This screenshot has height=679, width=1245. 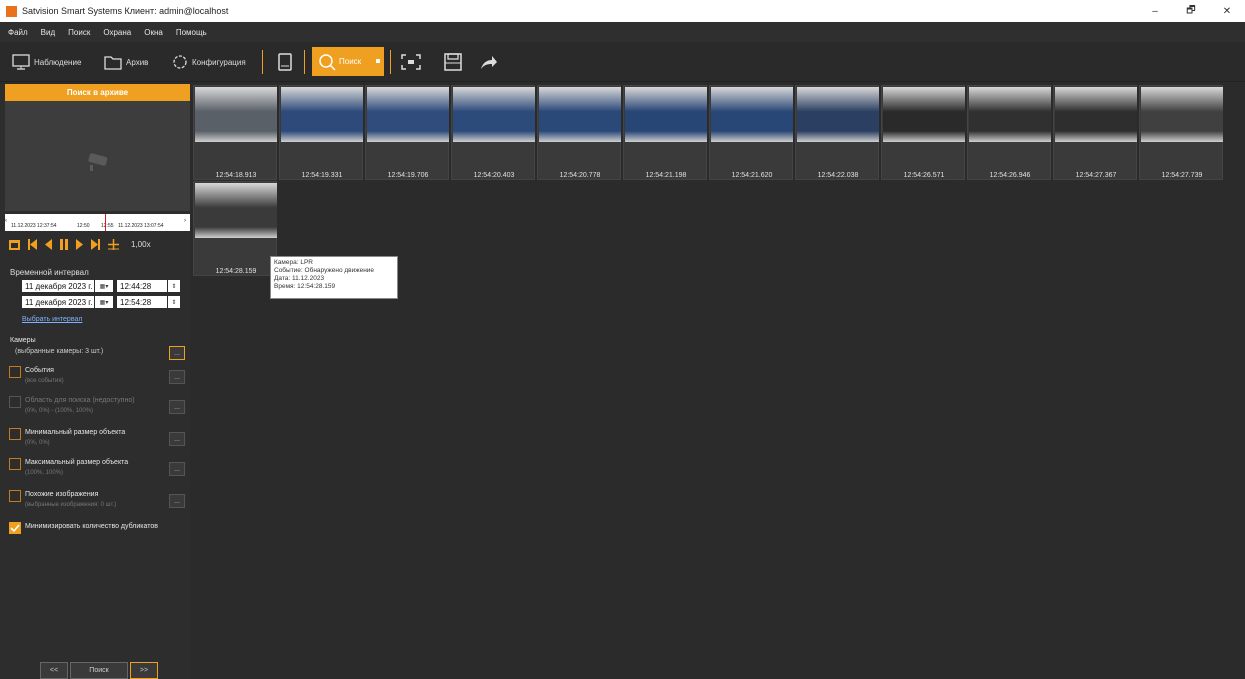 I want to click on from-time-field: 12:44:28, so click(x=142, y=286).